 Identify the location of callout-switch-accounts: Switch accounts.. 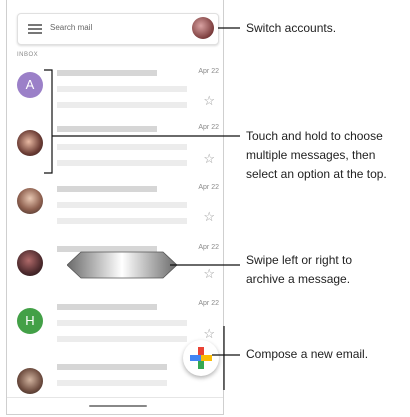
(291, 28).